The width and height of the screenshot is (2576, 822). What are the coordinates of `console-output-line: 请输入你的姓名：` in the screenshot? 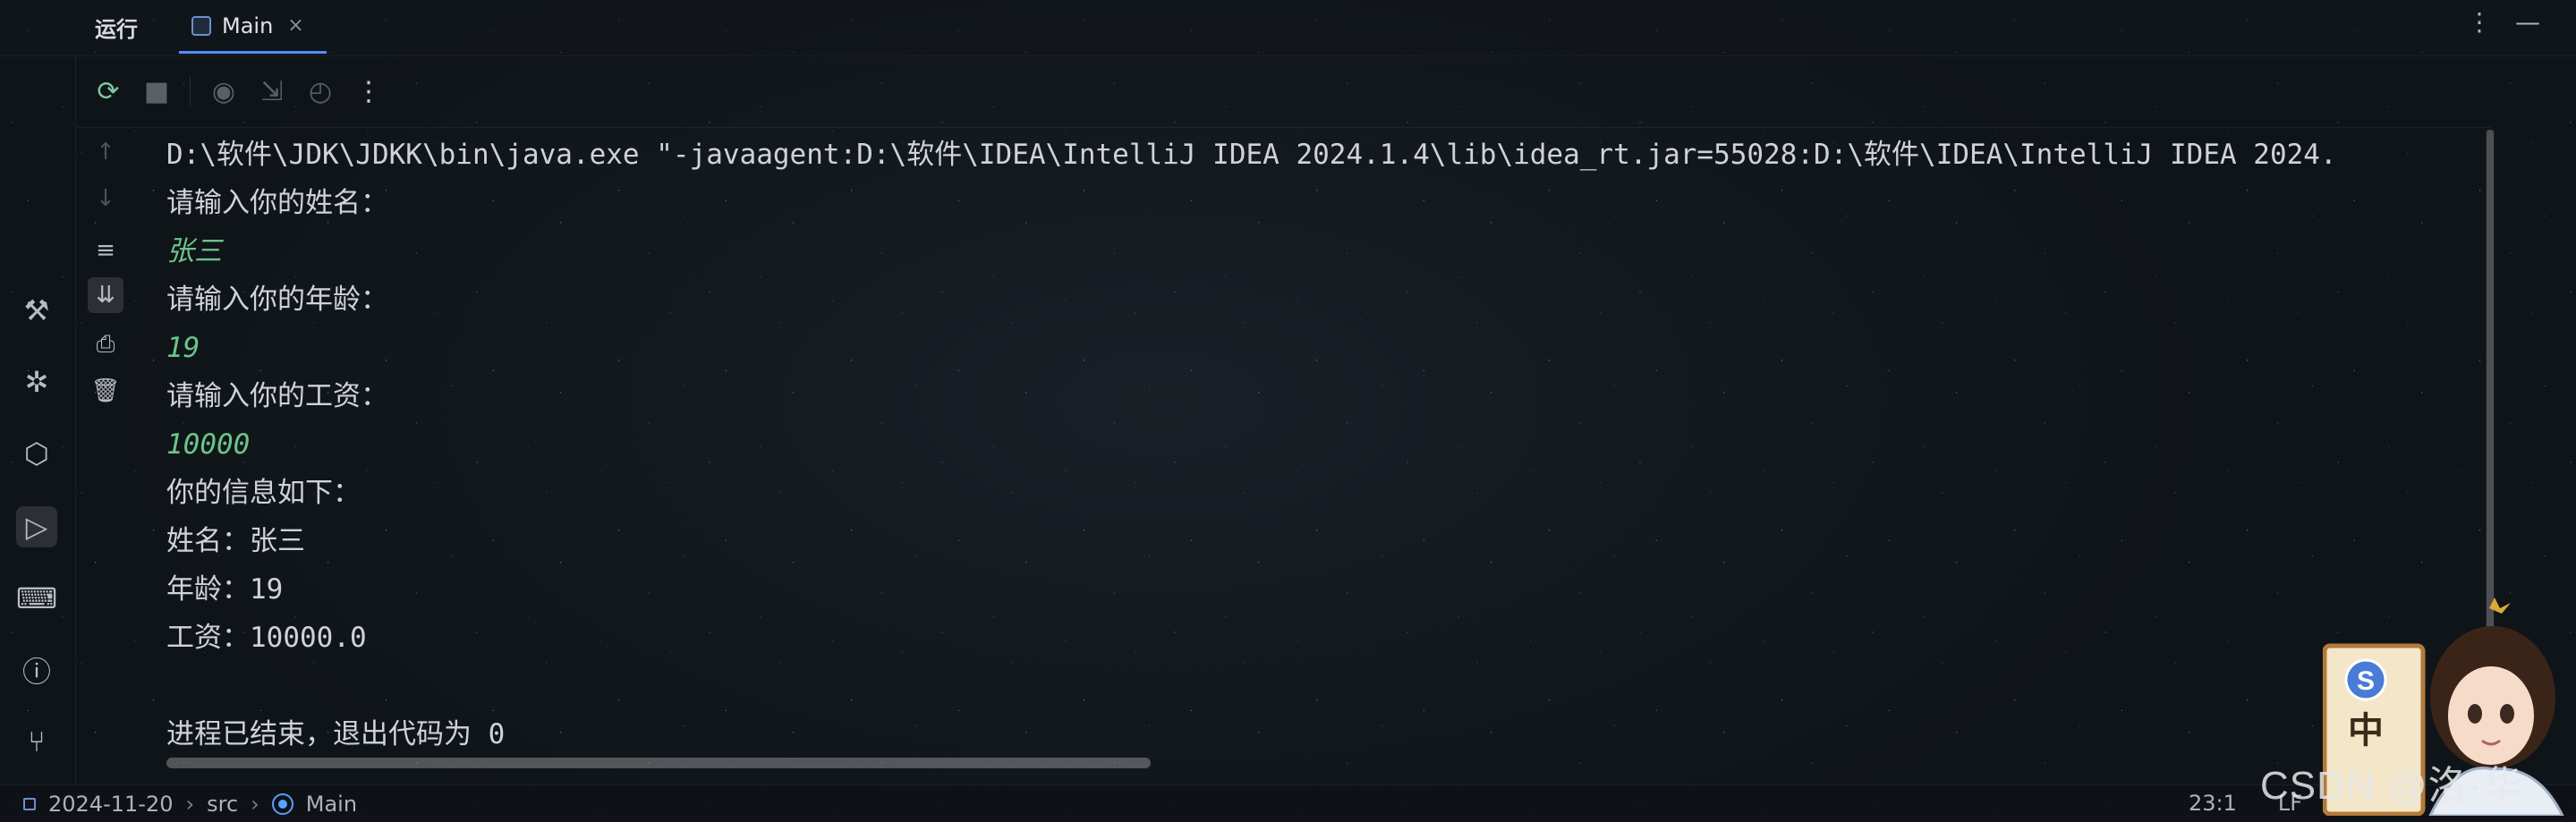 It's located at (277, 203).